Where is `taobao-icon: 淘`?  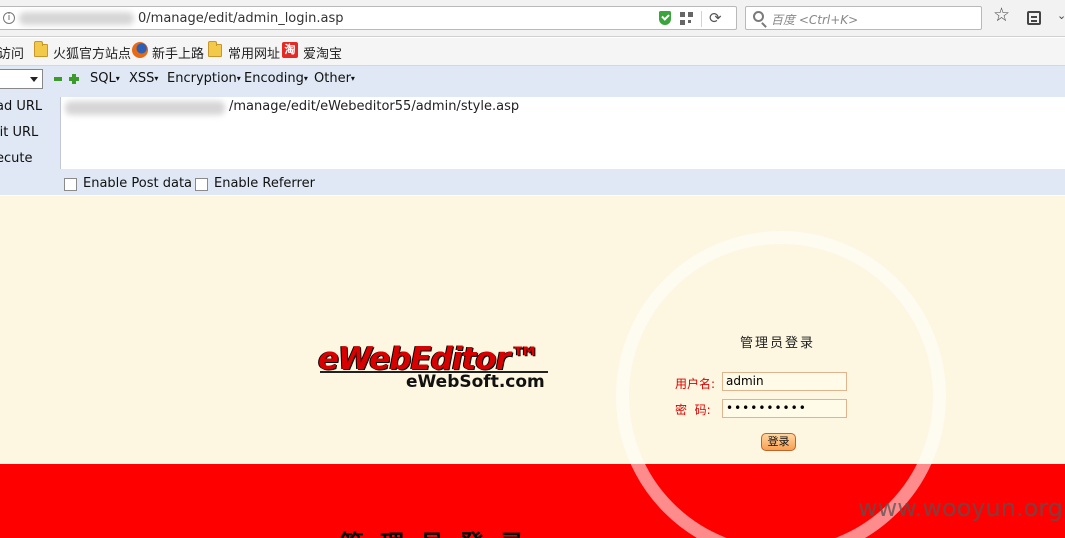 taobao-icon: 淘 is located at coordinates (290, 50).